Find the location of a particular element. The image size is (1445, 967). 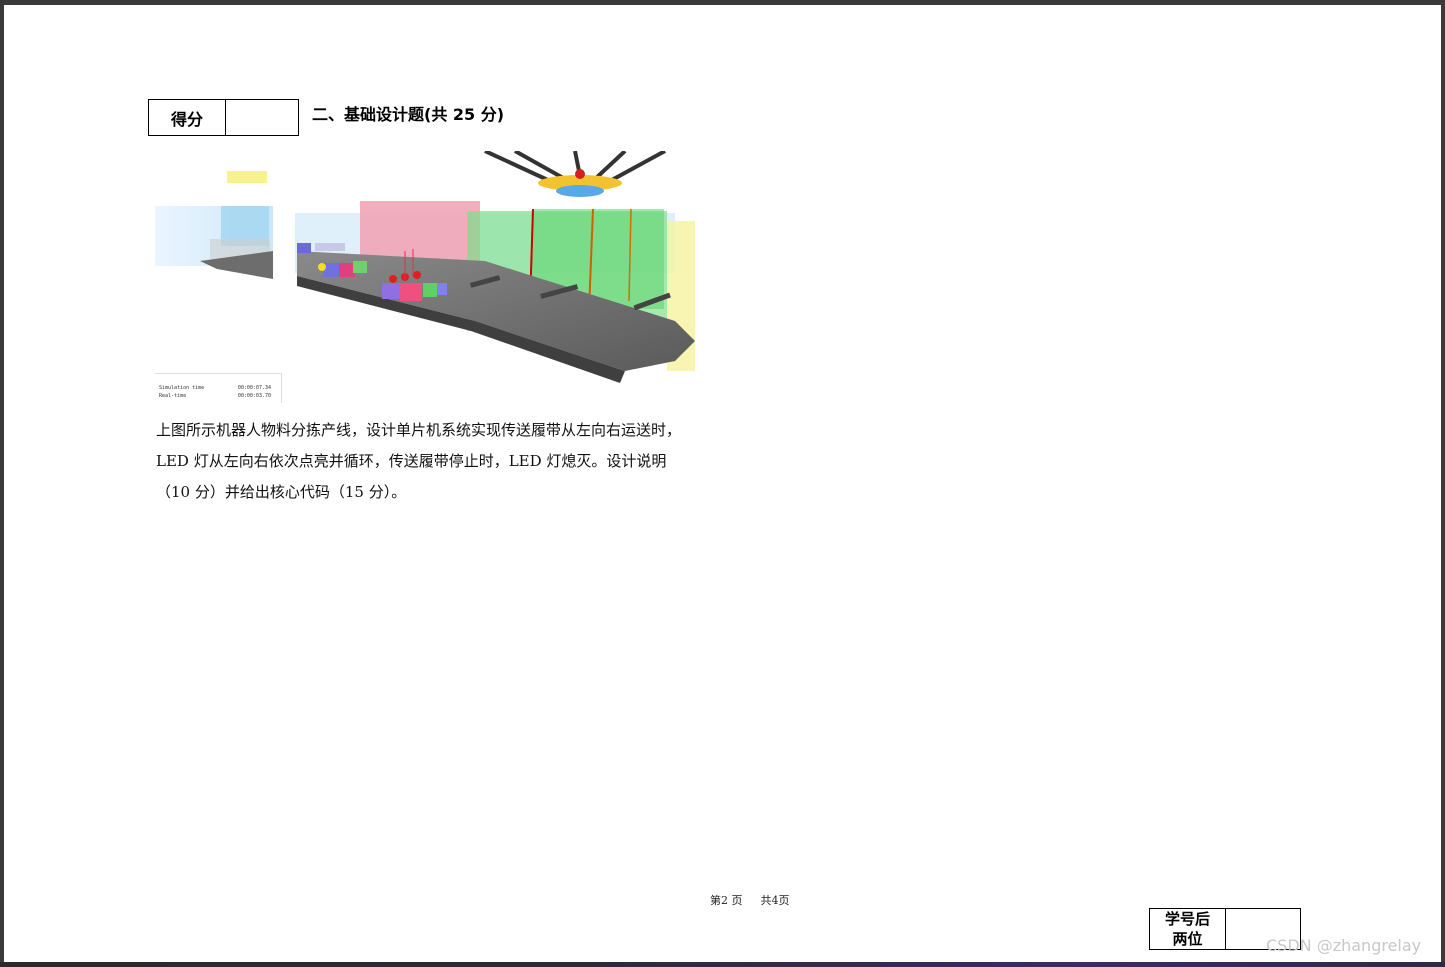

student-id-label-line2: 两位 is located at coordinates (1187, 939).